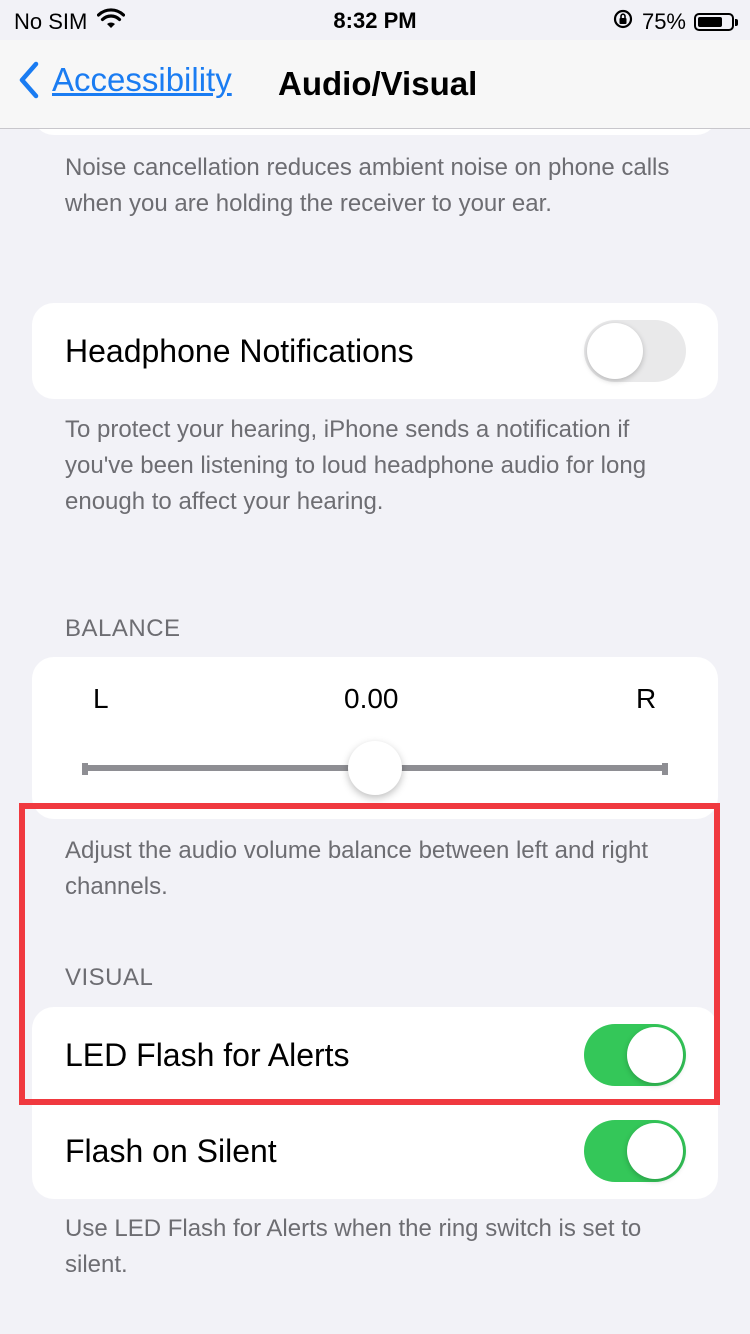 The width and height of the screenshot is (750, 1334). What do you see at coordinates (710, 22) in the screenshot?
I see `battery-fill` at bounding box center [710, 22].